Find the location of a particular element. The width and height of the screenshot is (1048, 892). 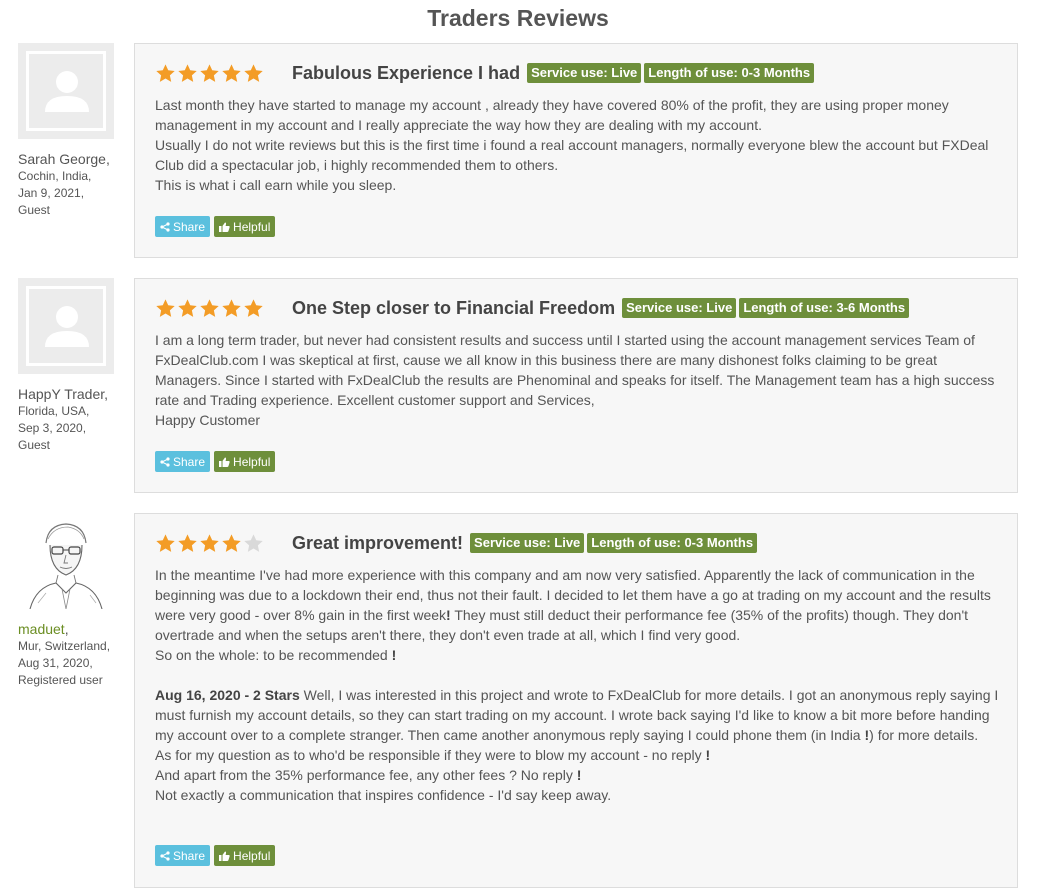

author-name: Sarah George, is located at coordinates (64, 159).